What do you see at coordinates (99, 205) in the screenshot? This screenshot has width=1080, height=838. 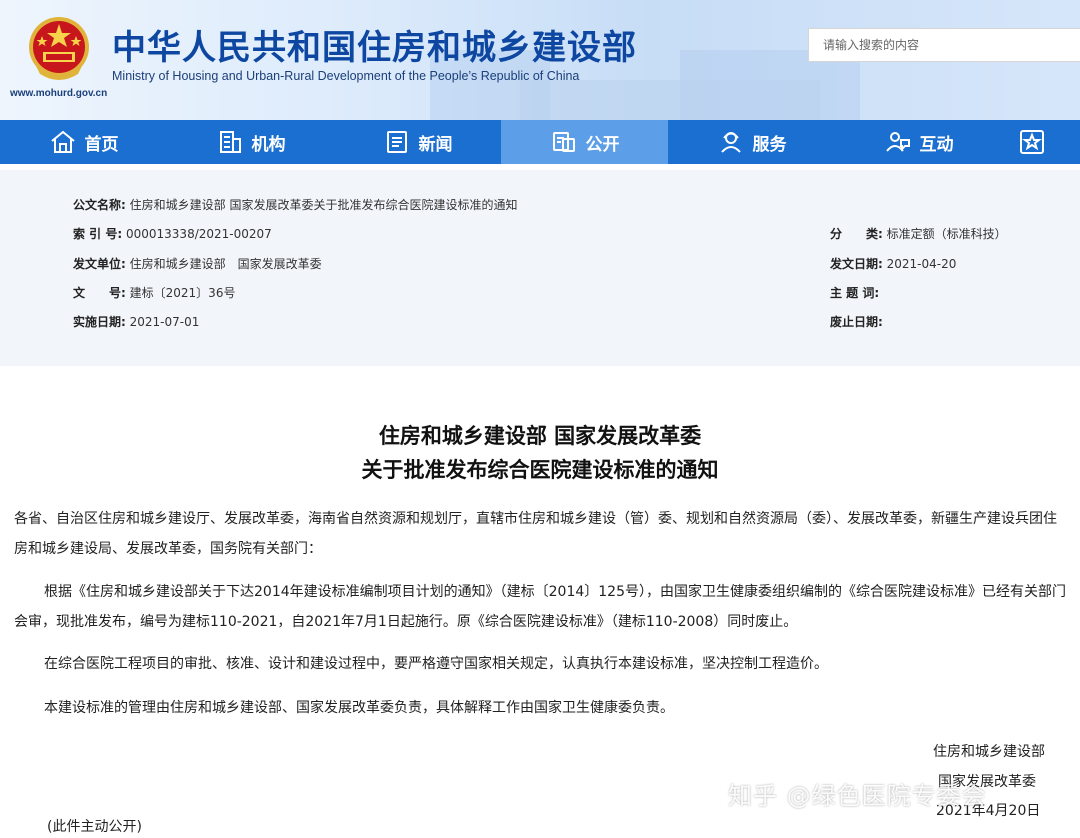 I see `meta-label: 公文名称:` at bounding box center [99, 205].